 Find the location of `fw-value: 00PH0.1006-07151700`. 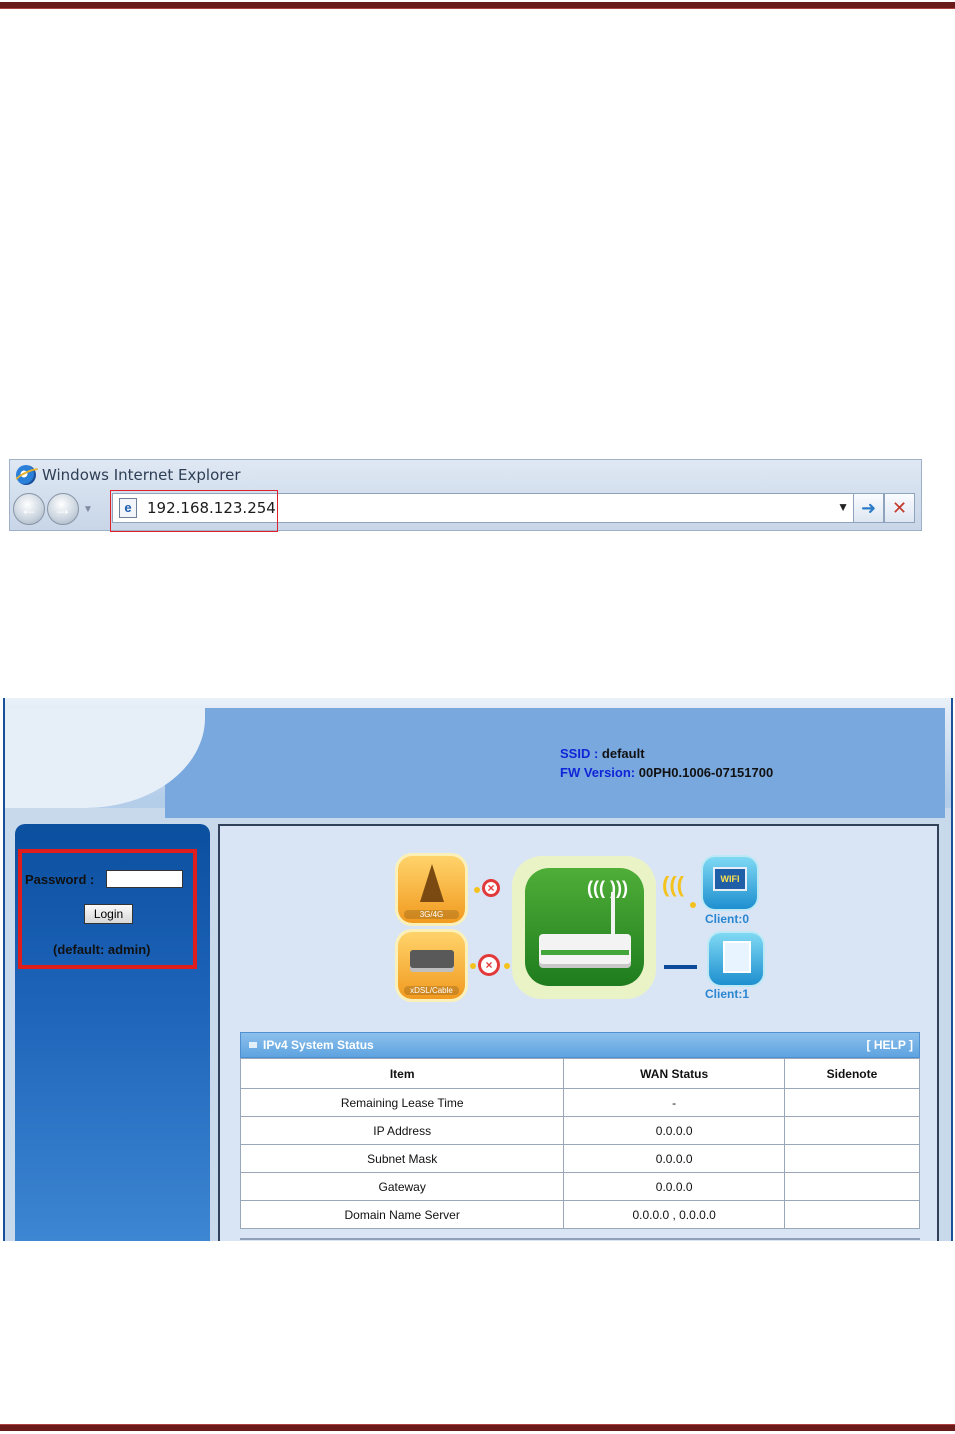

fw-value: 00PH0.1006-07151700 is located at coordinates (706, 772).